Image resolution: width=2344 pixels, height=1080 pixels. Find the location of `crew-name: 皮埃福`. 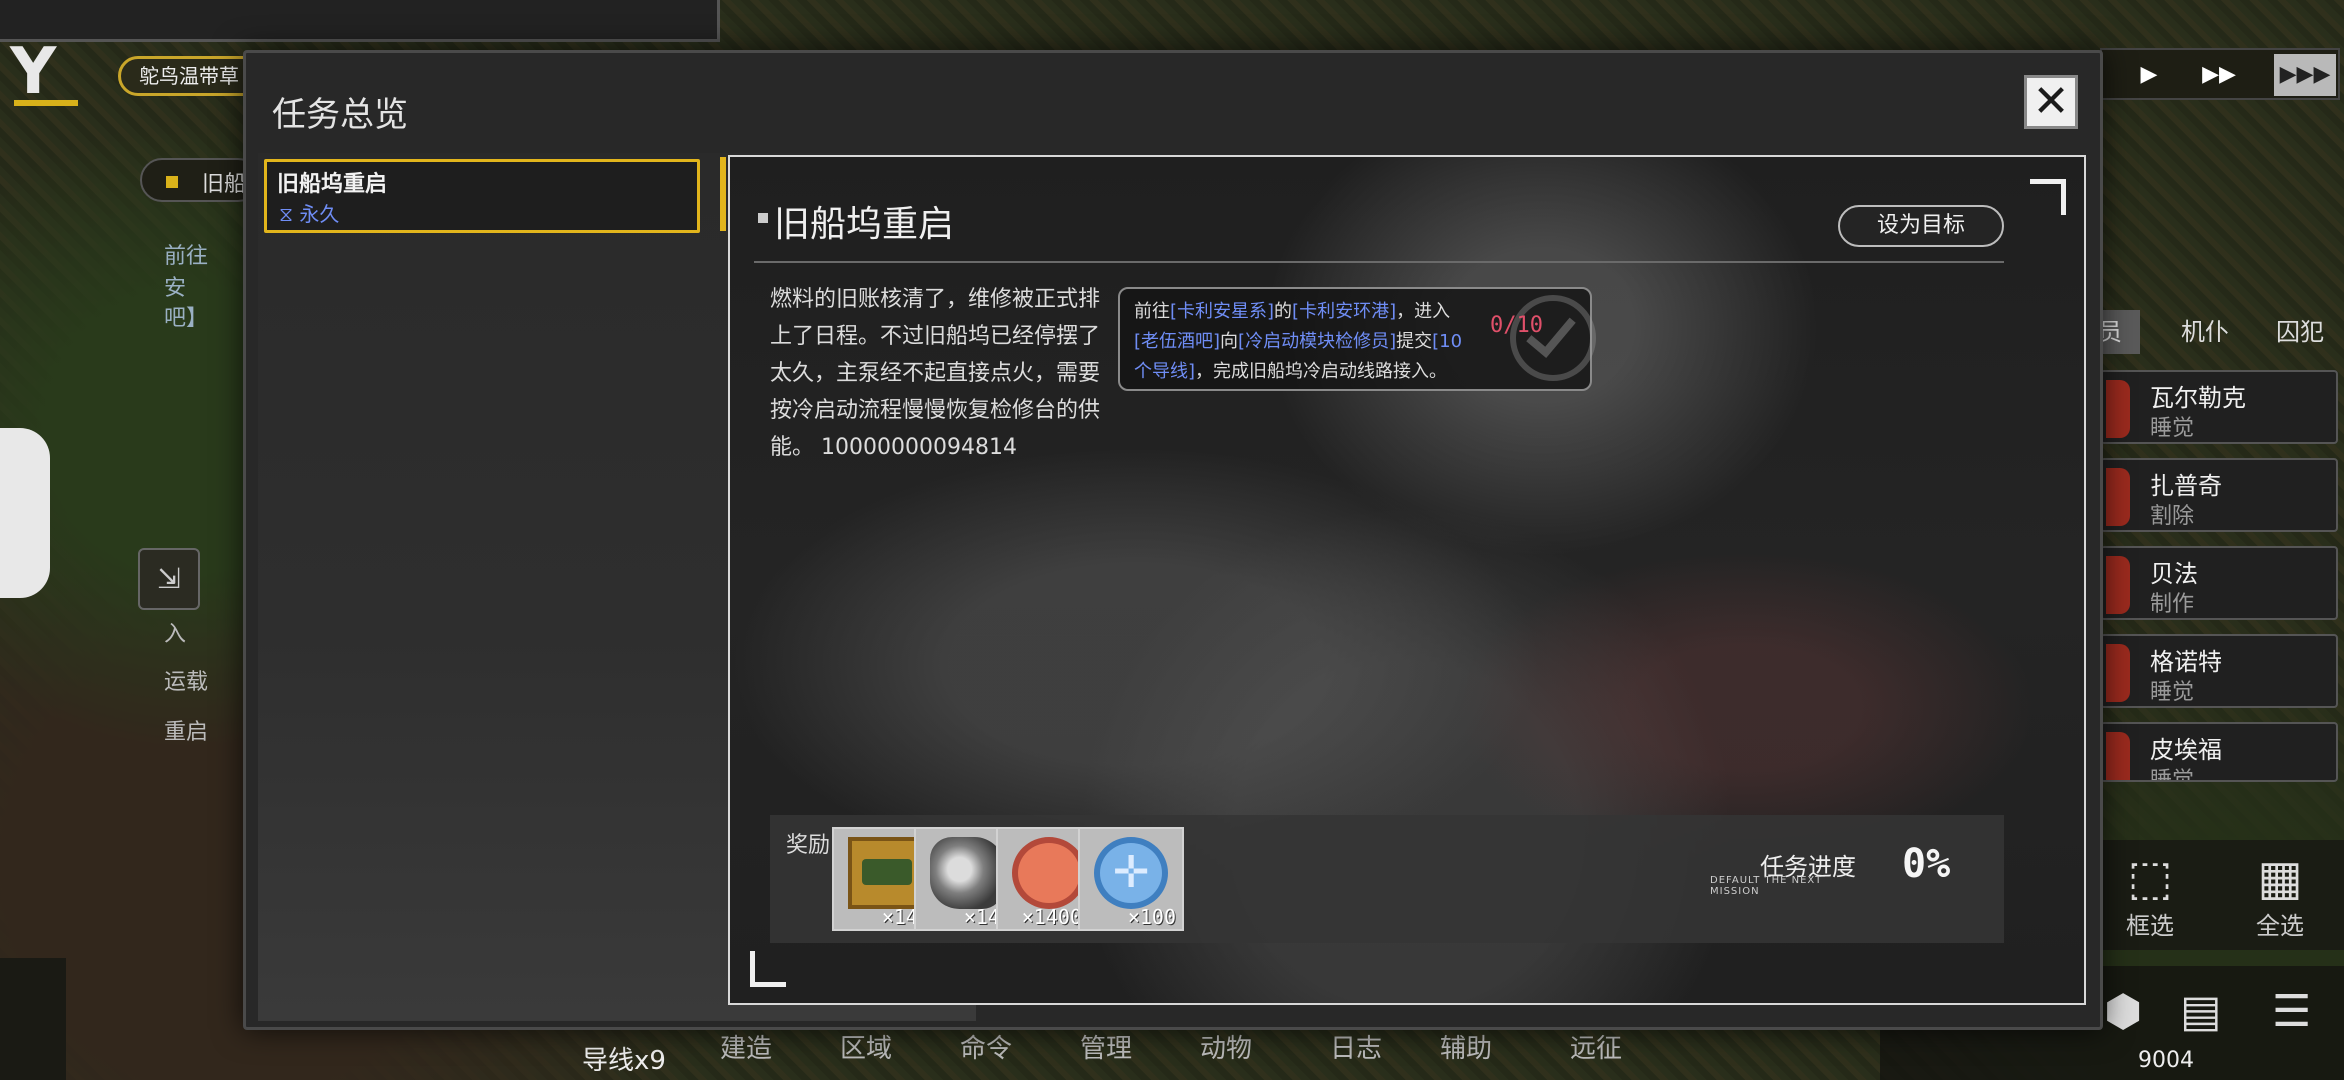

crew-name: 皮埃福 is located at coordinates (2186, 750).